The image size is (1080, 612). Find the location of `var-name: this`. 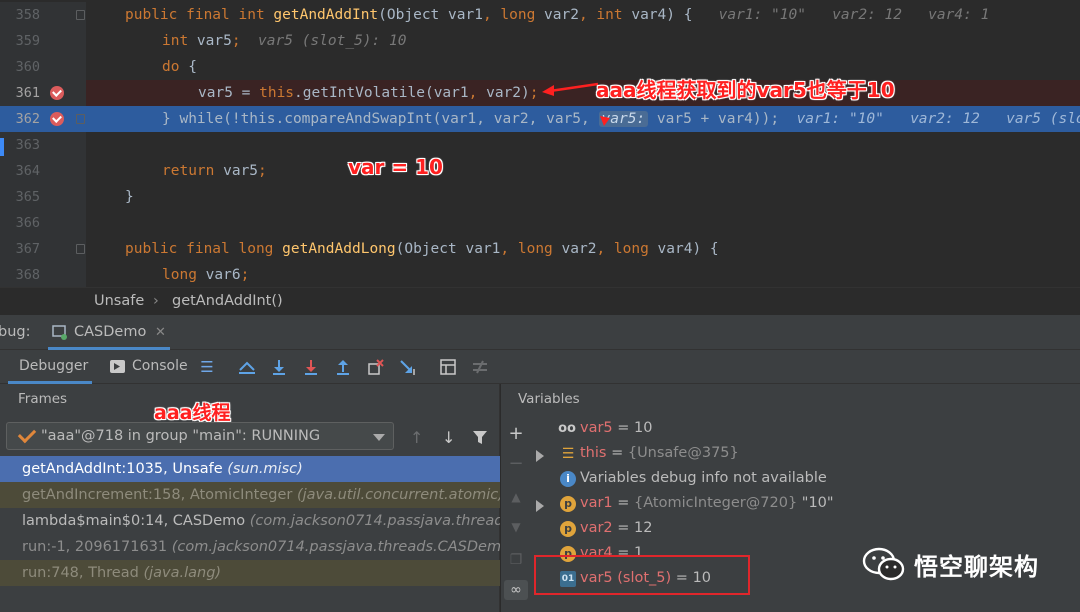

var-name: this is located at coordinates (593, 453).